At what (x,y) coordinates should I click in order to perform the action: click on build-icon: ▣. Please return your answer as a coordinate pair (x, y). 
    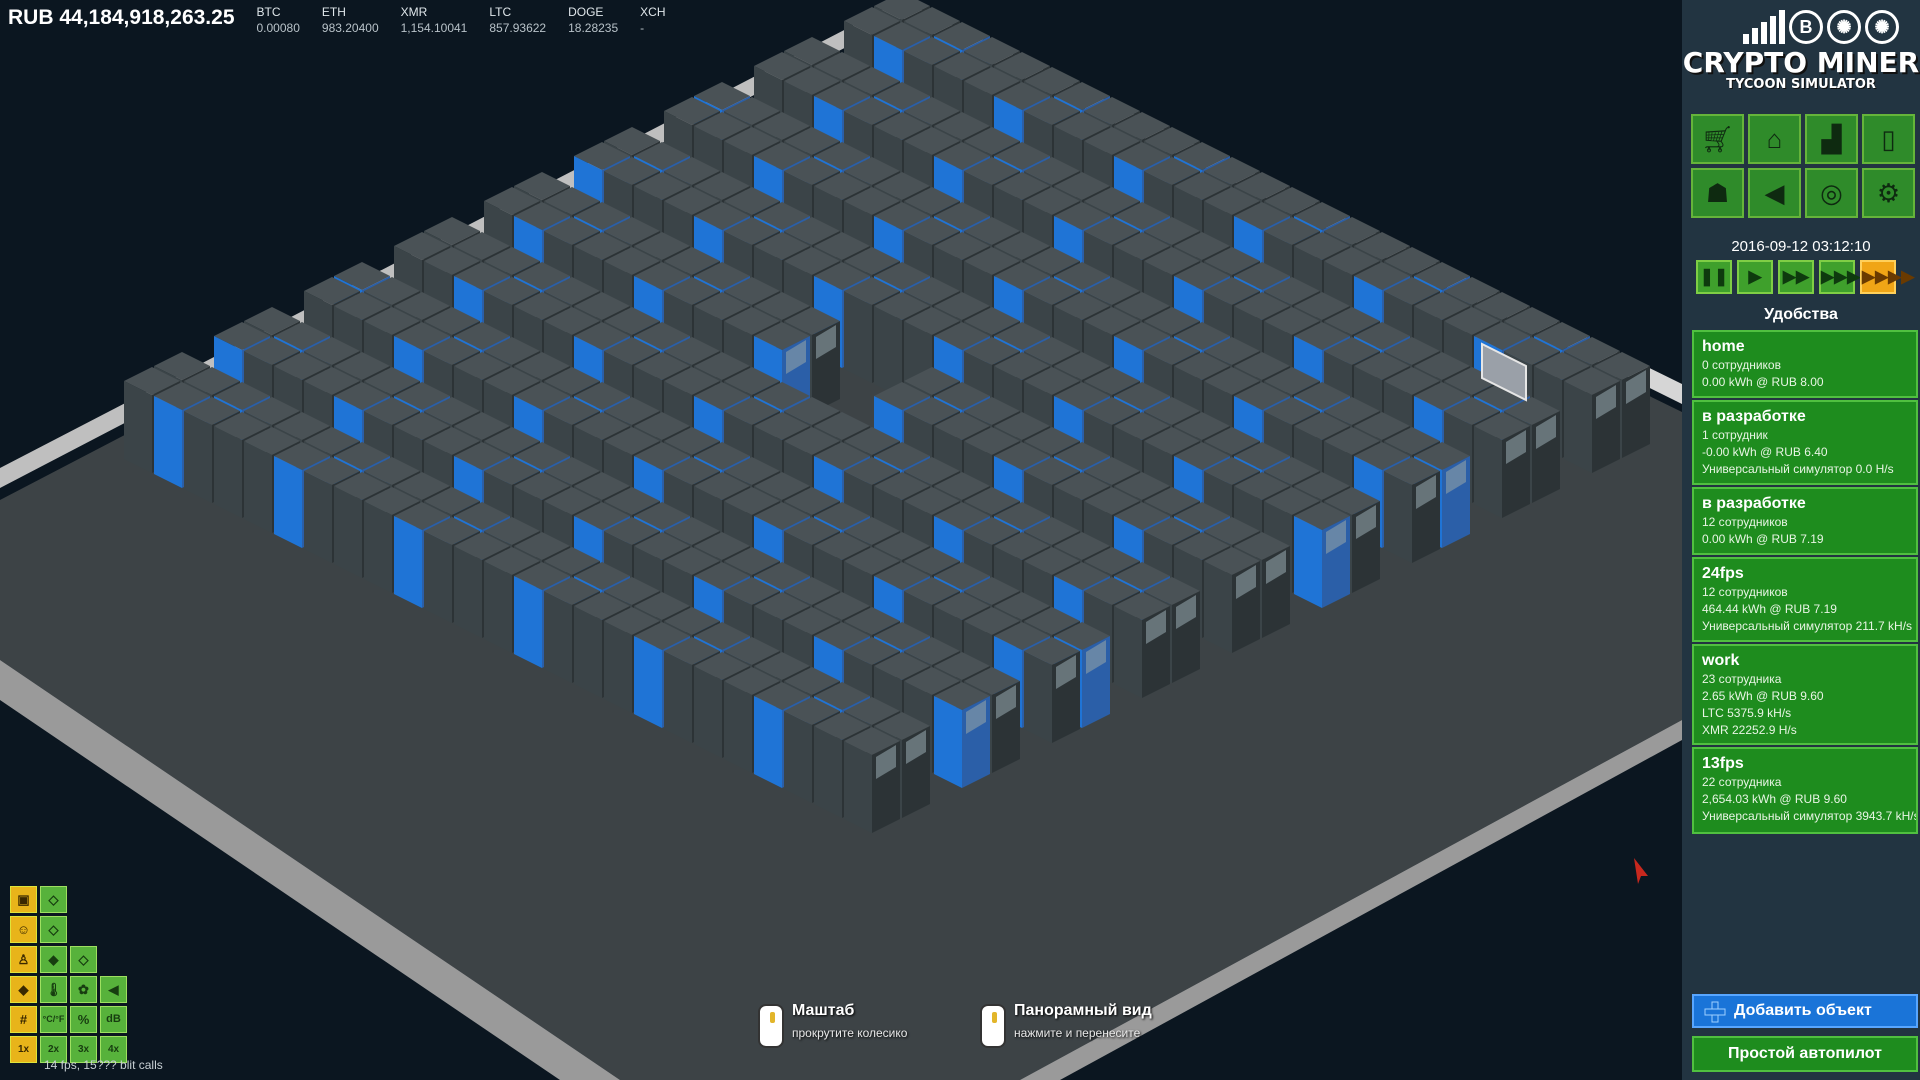
    Looking at the image, I should click on (23, 899).